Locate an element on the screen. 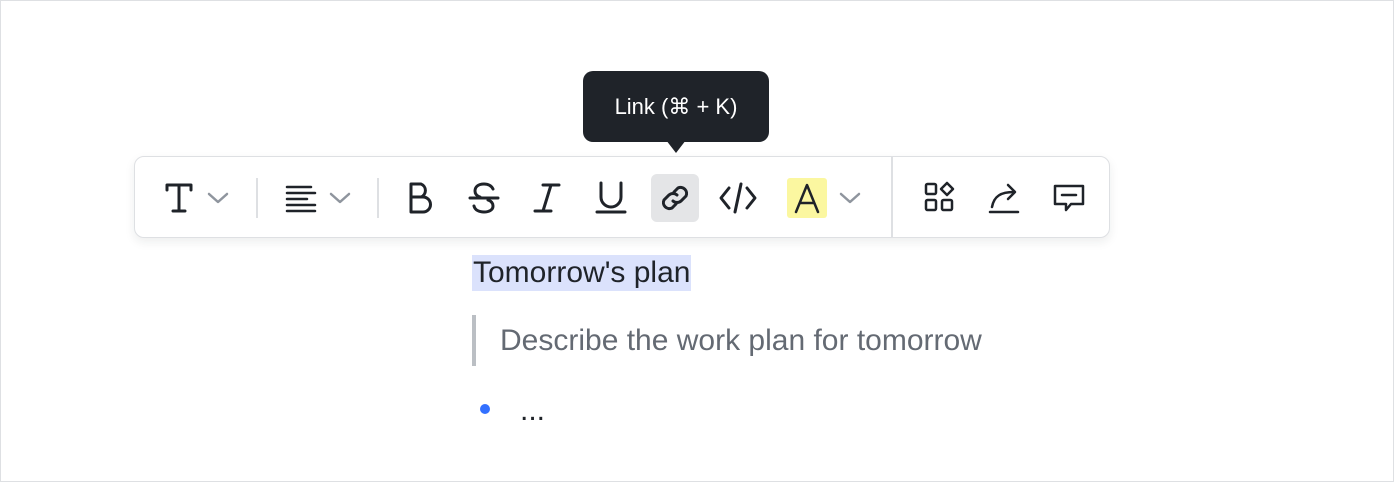 Image resolution: width=1394 pixels, height=482 pixels. grid-shapes-icon is located at coordinates (940, 198).